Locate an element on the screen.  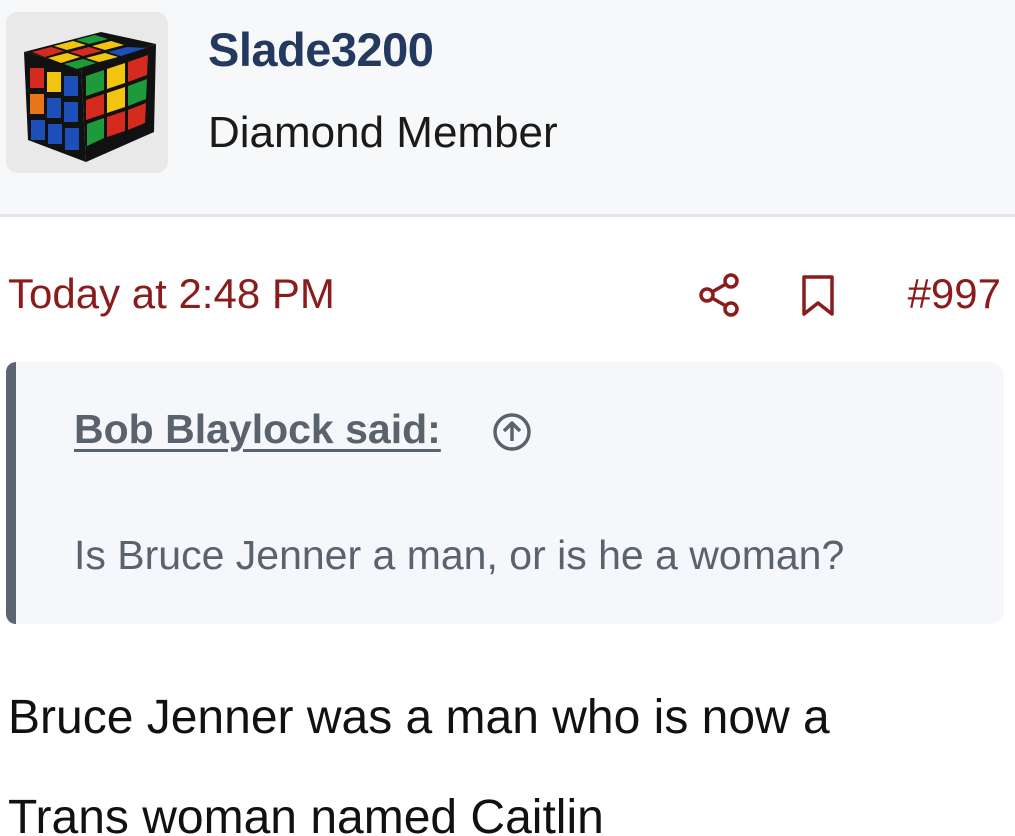
username: Slade3200 is located at coordinates (321, 49).